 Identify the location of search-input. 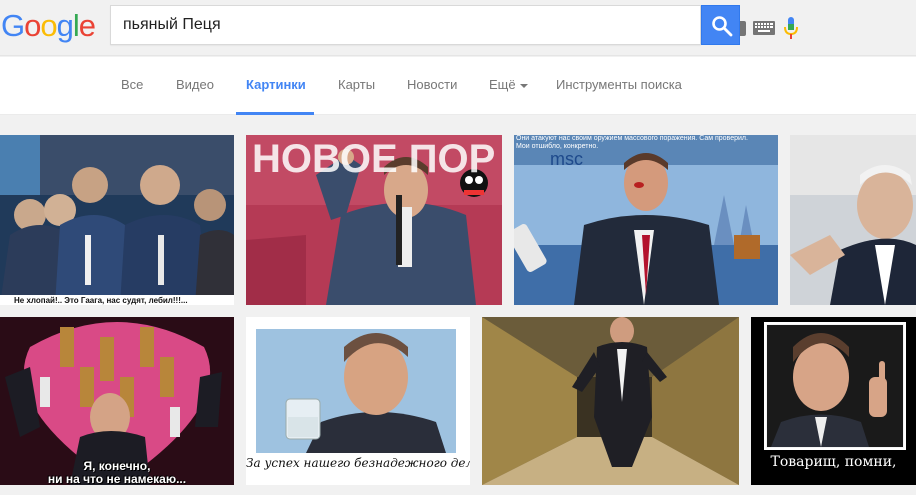
(356, 25).